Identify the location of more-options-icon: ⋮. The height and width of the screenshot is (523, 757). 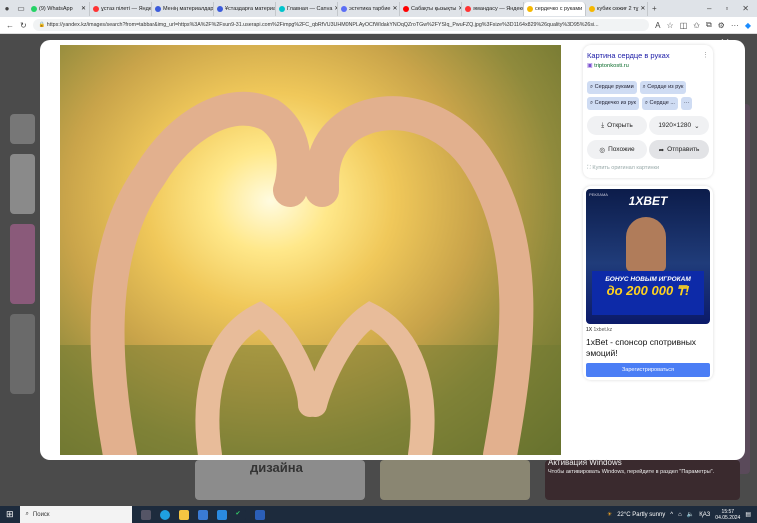
(705, 55).